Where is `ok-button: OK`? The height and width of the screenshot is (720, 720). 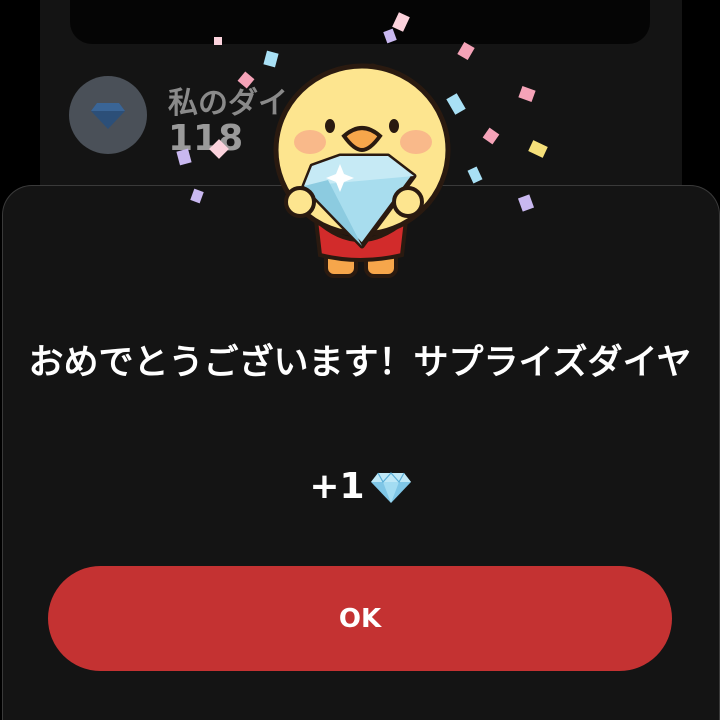 ok-button: OK is located at coordinates (360, 618).